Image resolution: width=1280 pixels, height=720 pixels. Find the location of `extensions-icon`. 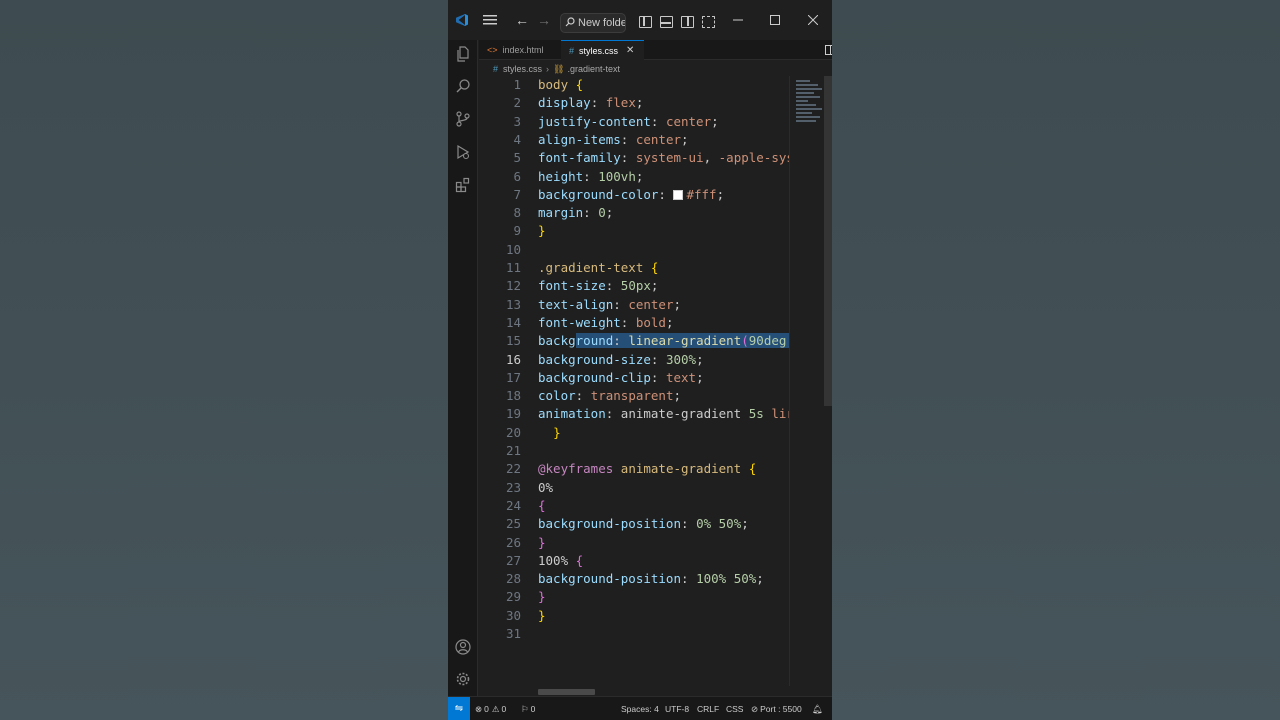

extensions-icon is located at coordinates (463, 185).